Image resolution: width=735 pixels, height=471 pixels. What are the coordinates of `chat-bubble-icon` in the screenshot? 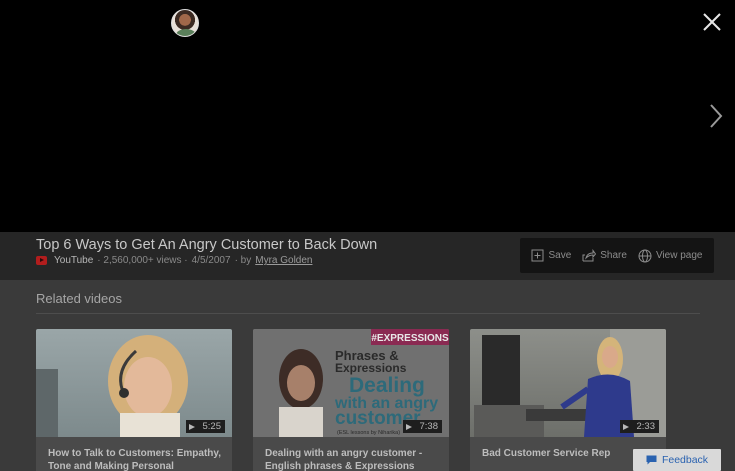 It's located at (651, 460).